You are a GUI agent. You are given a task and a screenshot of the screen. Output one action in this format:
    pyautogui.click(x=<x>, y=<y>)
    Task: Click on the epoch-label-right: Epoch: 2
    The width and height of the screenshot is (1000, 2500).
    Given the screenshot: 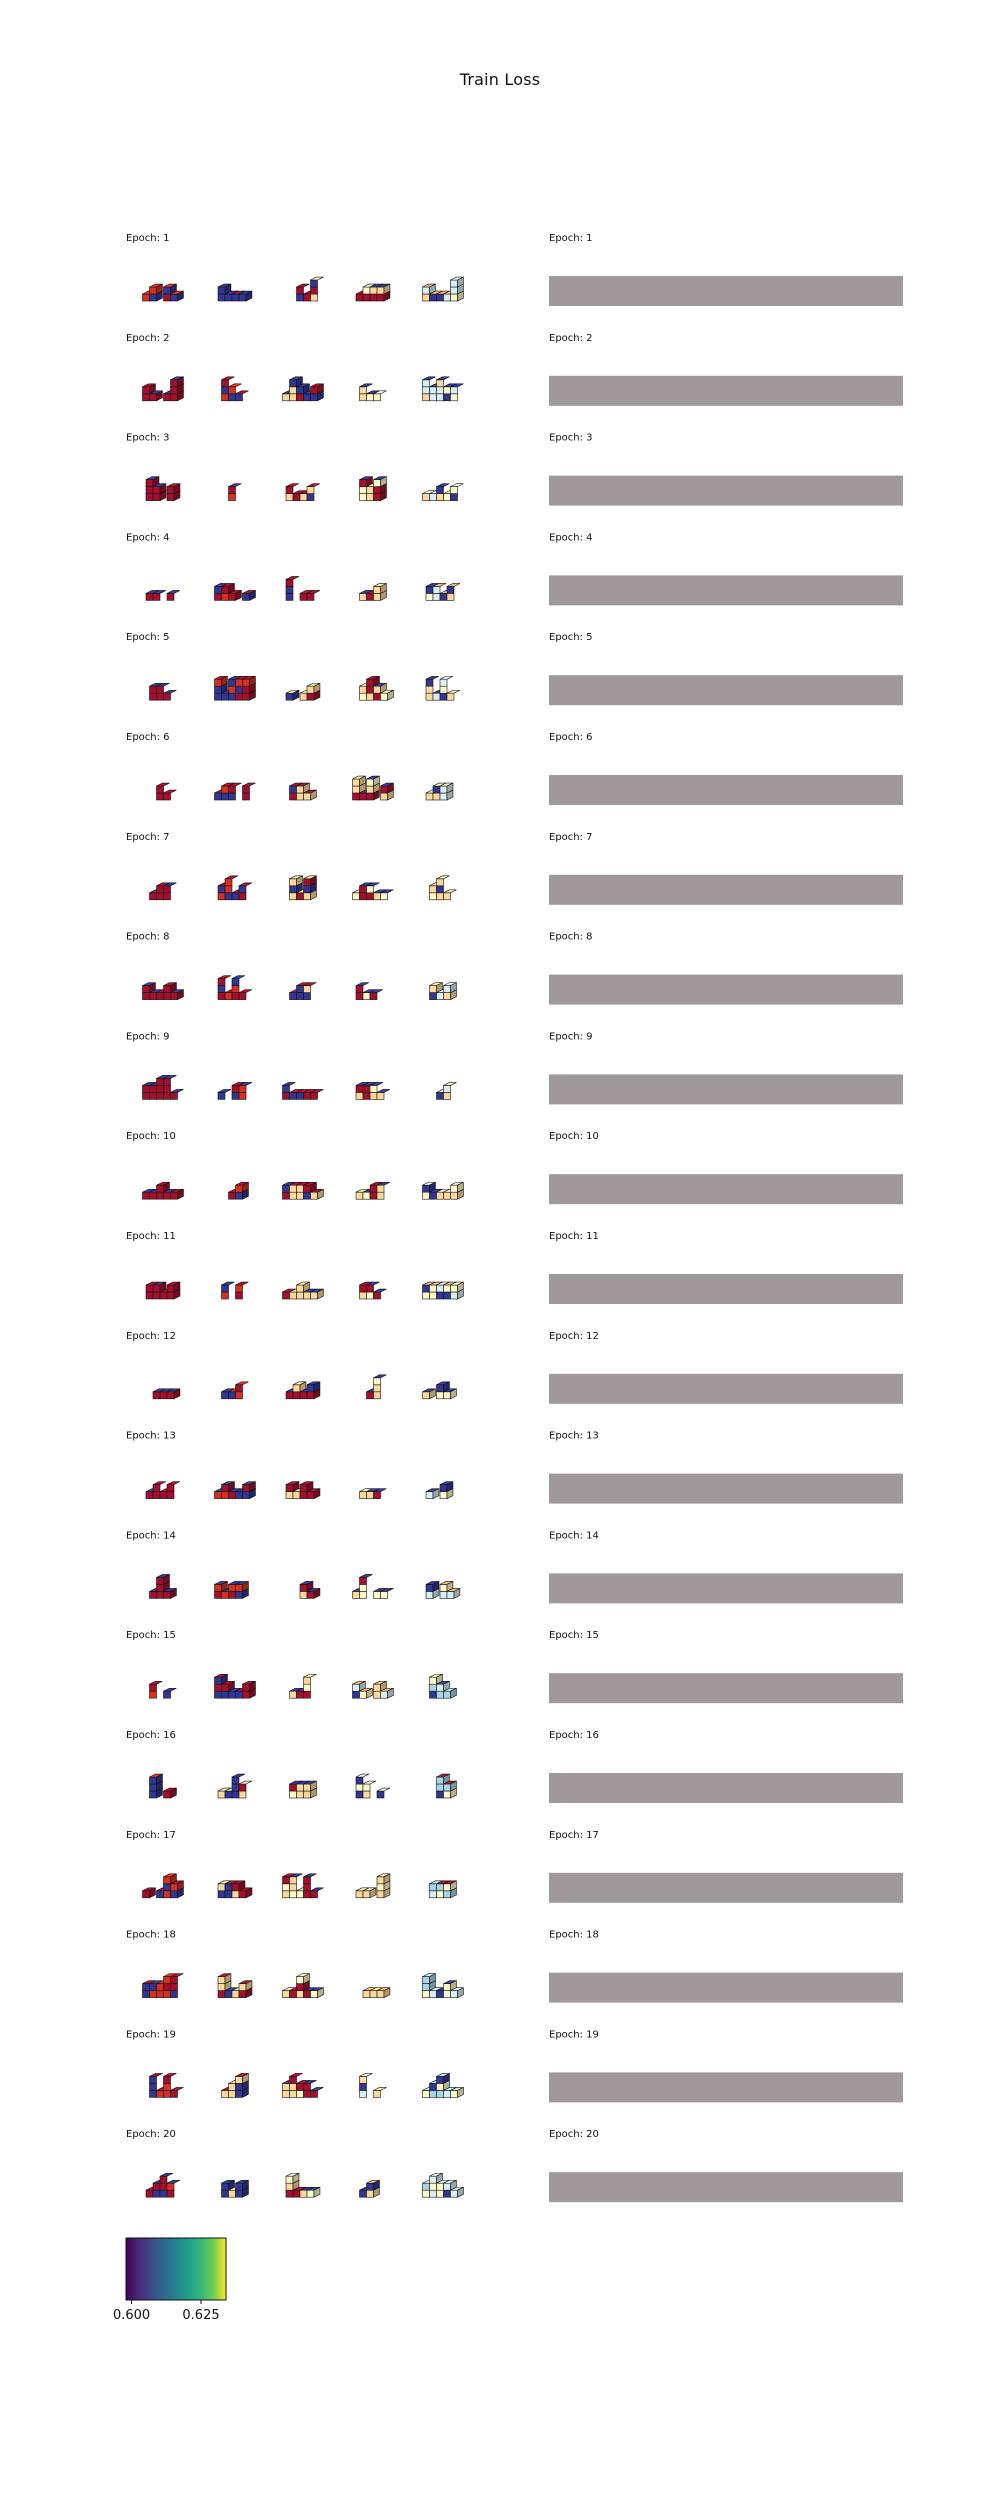 What is the action you would take?
    pyautogui.click(x=571, y=338)
    